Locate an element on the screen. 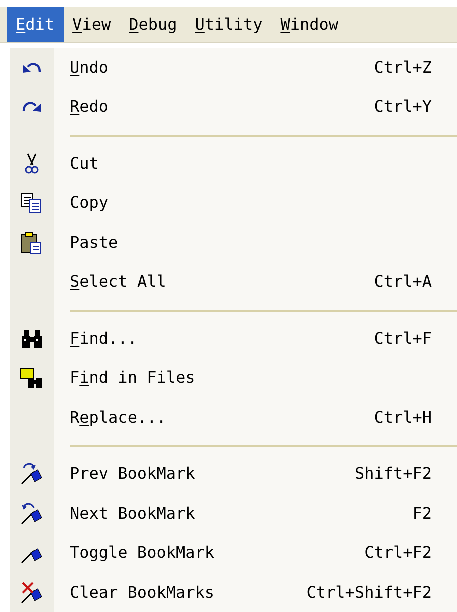 This screenshot has height=612, width=457. menu-item: Copy is located at coordinates (233, 203).